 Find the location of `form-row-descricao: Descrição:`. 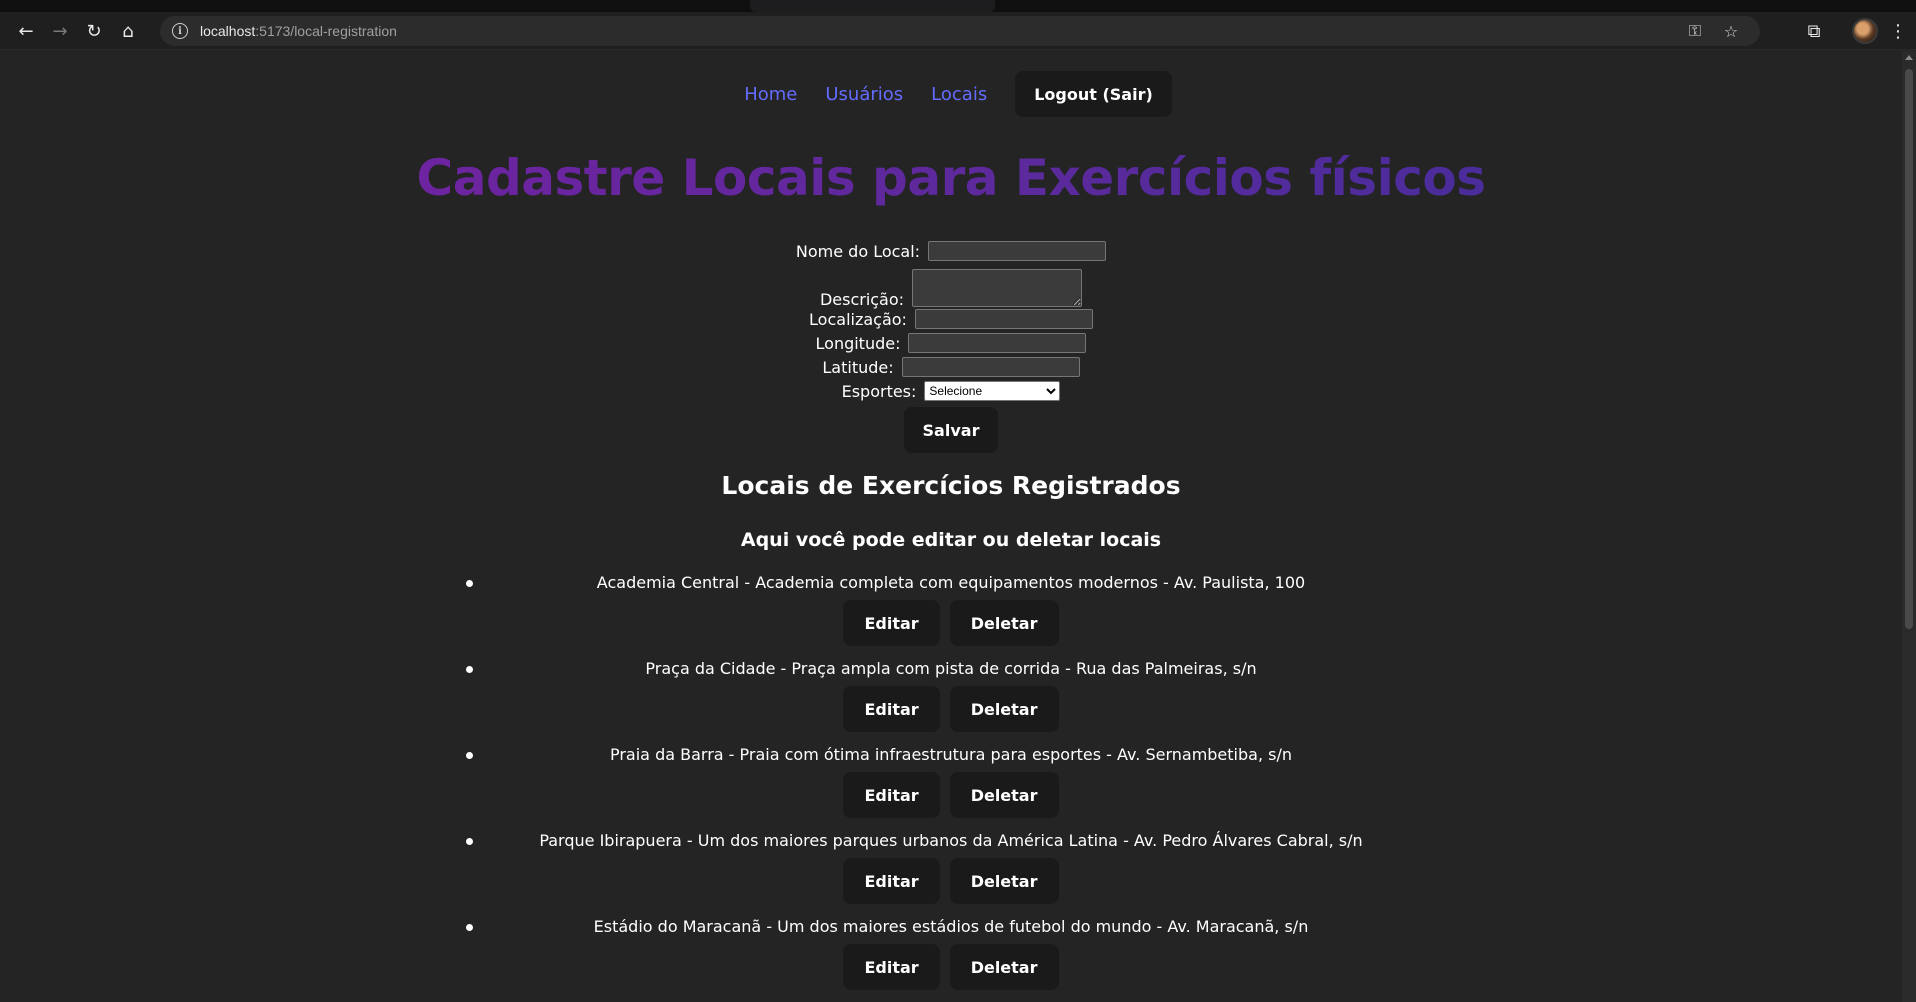

form-row-descricao: Descrição: is located at coordinates (951, 286).